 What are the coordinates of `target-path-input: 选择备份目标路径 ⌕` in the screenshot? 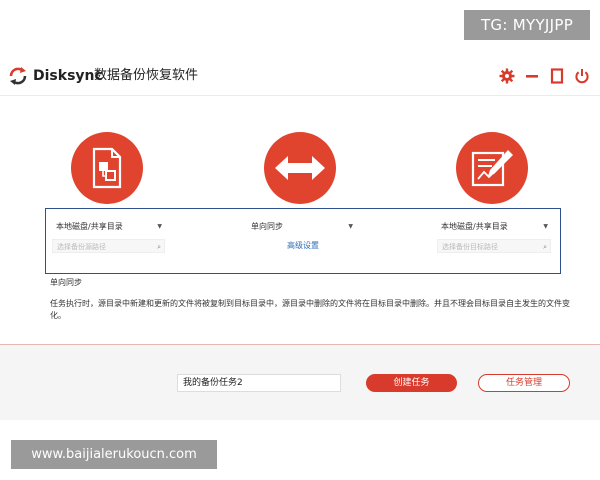 It's located at (494, 246).